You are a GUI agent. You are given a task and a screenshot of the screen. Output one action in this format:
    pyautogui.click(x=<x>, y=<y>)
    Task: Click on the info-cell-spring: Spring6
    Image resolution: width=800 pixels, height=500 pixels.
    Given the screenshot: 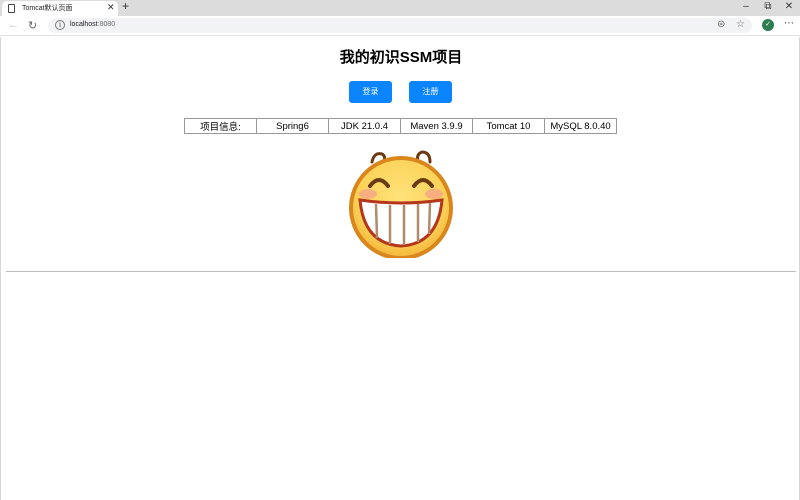 What is the action you would take?
    pyautogui.click(x=292, y=126)
    